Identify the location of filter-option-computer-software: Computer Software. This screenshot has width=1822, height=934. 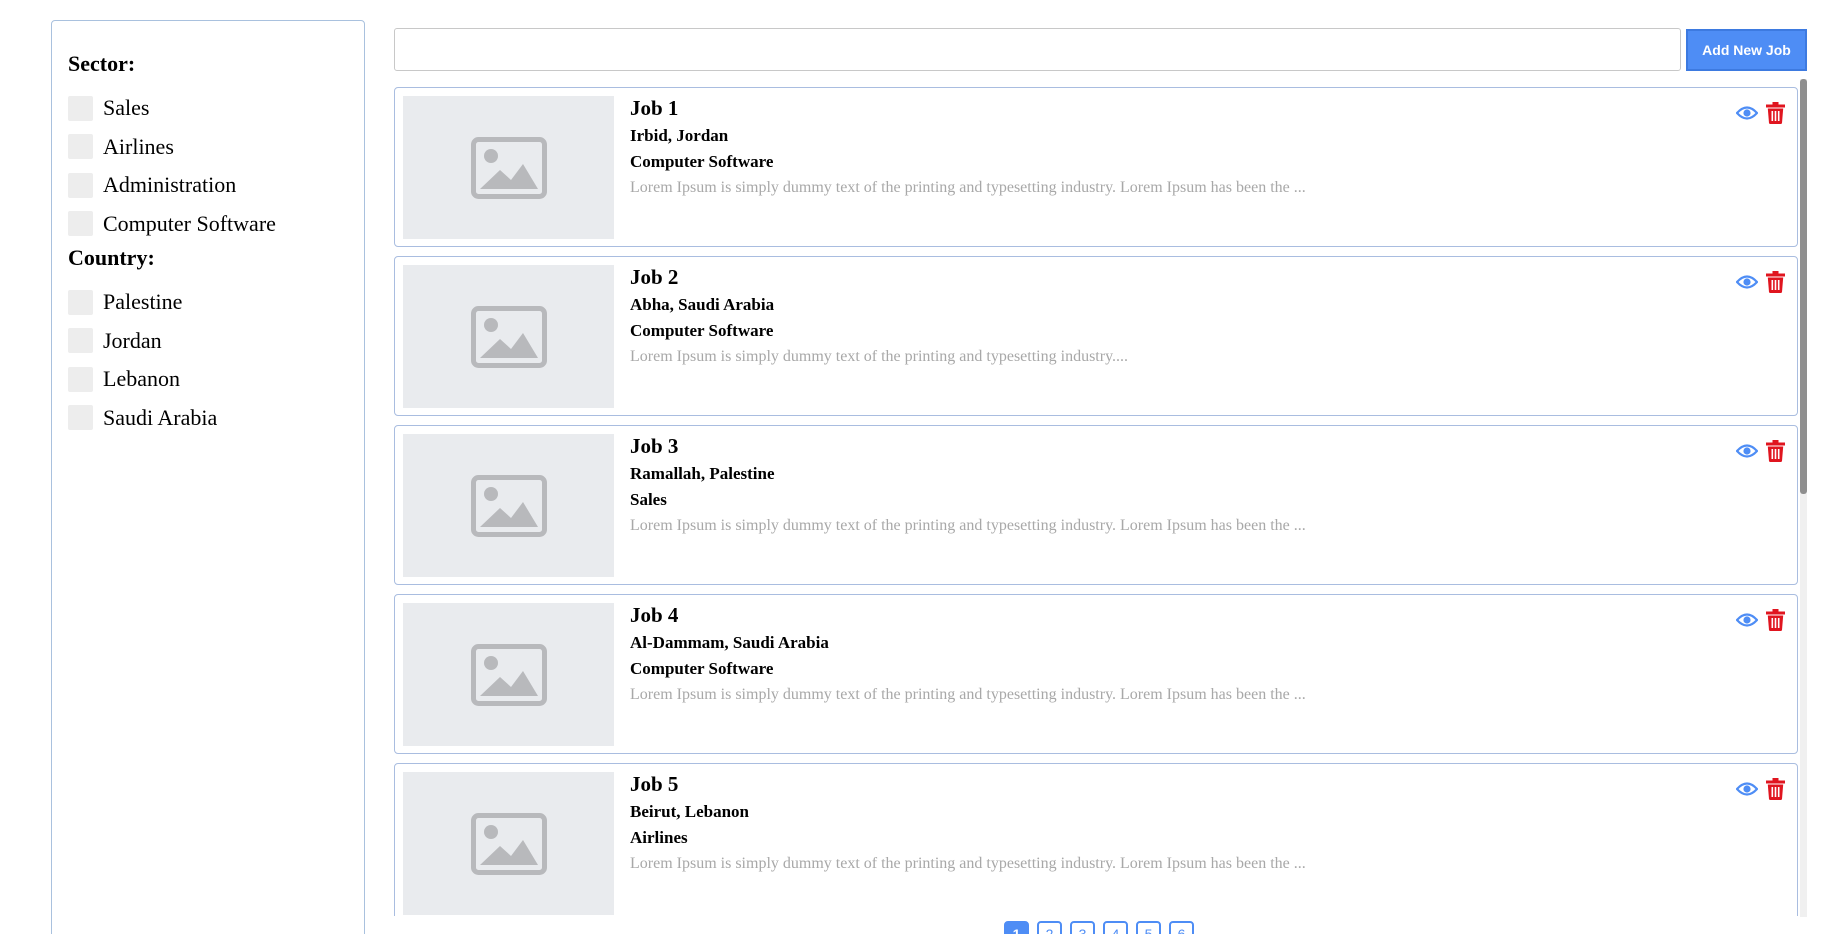
(208, 224).